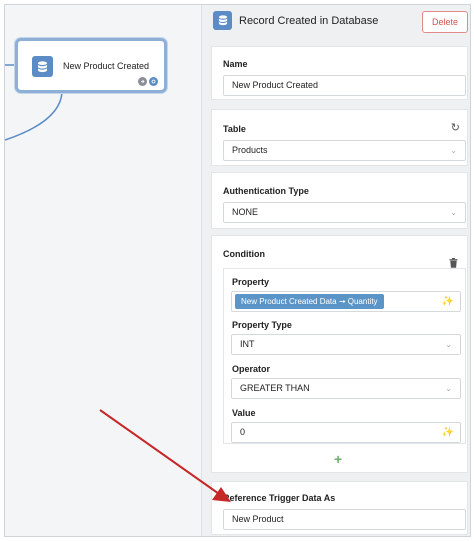  Describe the element at coordinates (243, 432) in the screenshot. I see `value-input-text: 0` at that location.